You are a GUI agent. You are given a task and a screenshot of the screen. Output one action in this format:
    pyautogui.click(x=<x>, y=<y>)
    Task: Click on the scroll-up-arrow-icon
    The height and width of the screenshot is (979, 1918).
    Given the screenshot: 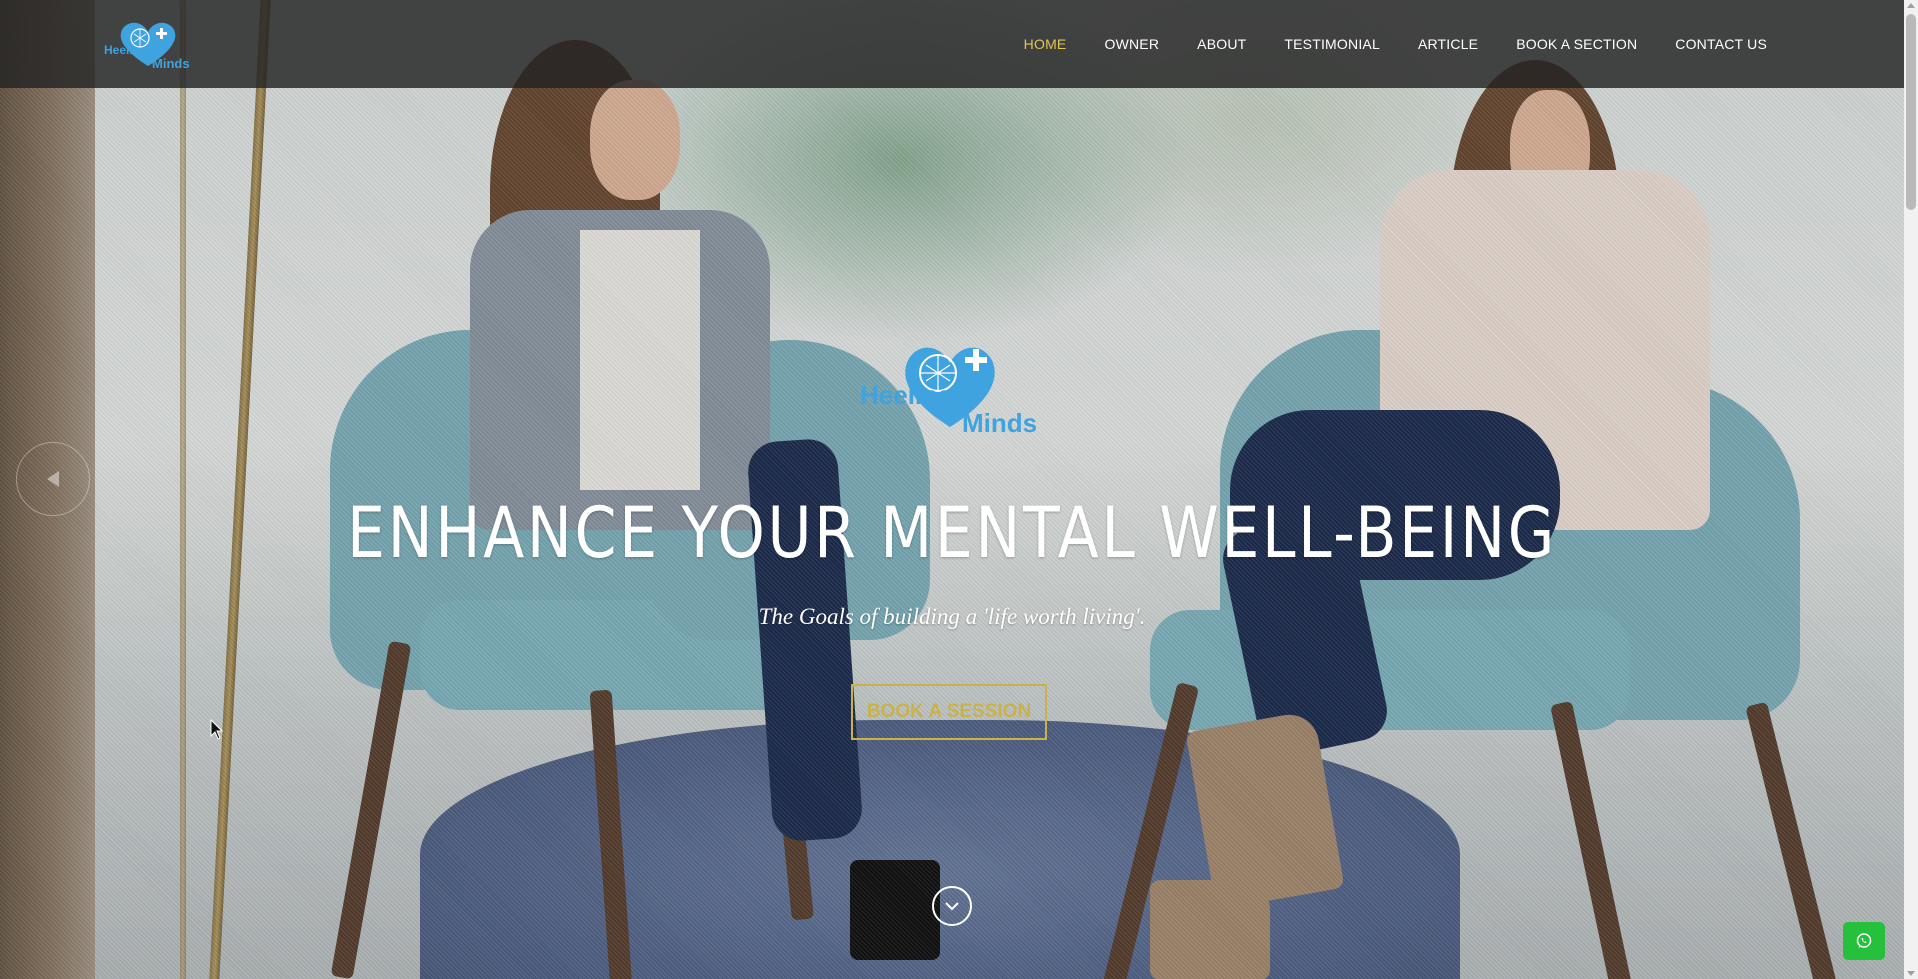 What is the action you would take?
    pyautogui.click(x=1911, y=5)
    